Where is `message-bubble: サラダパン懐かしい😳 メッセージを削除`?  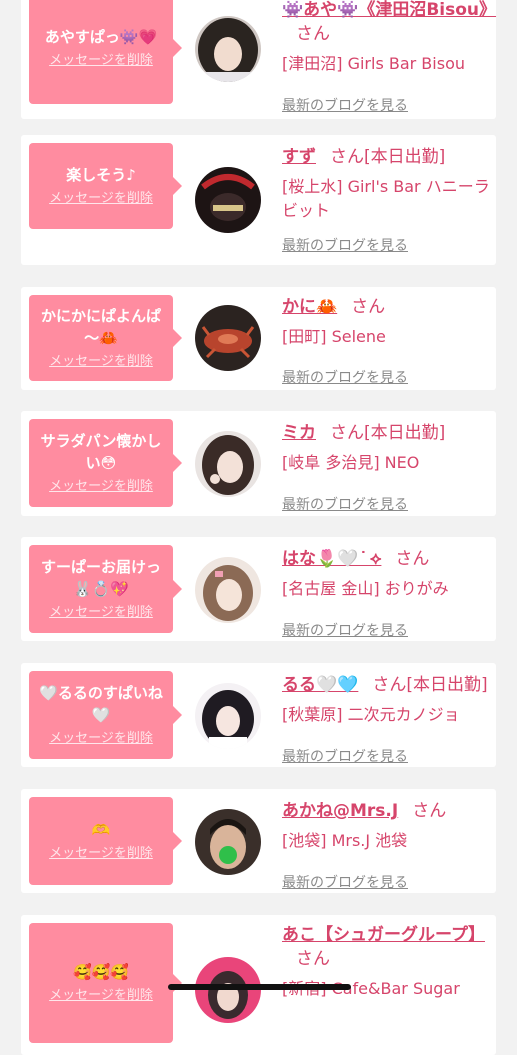
message-bubble: サラダパン懐かしい😳 メッセージを削除 is located at coordinates (105, 463).